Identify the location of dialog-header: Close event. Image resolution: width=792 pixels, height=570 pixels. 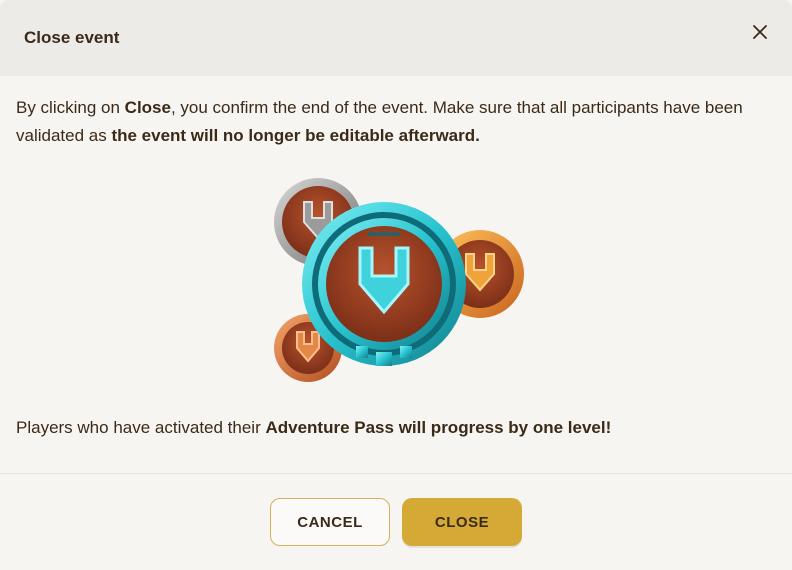
(396, 38).